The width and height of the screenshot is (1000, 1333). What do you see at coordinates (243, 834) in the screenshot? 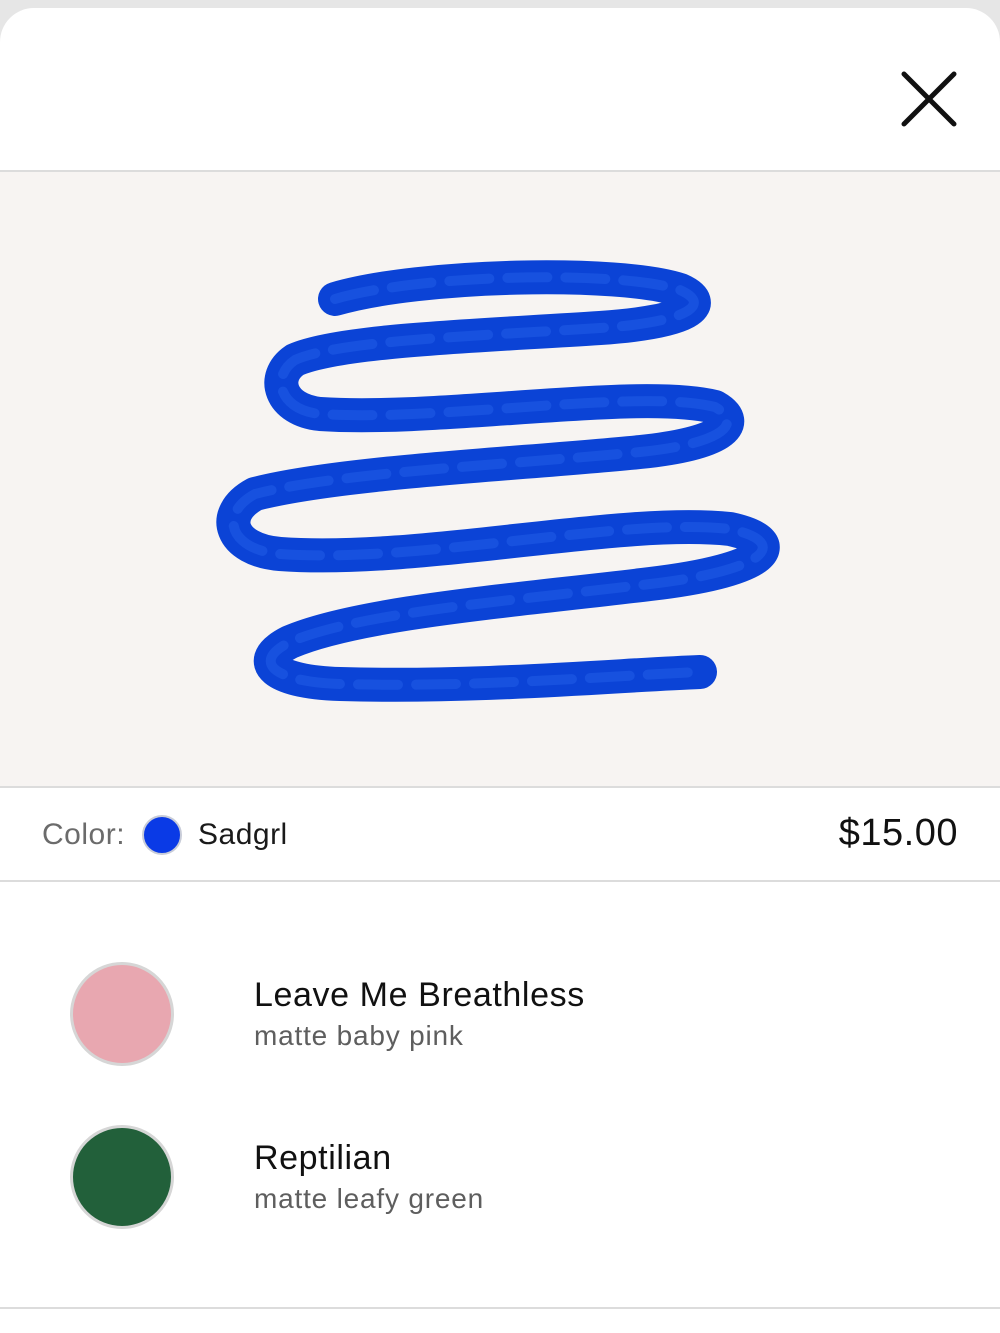
I see `selected-color-name: Sadgrl` at bounding box center [243, 834].